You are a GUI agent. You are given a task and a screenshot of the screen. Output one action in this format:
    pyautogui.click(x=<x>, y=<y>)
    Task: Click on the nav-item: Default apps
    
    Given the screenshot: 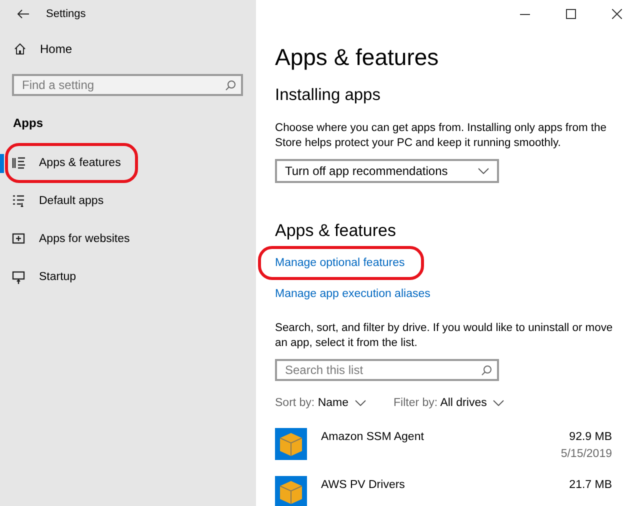 What is the action you would take?
    pyautogui.click(x=71, y=201)
    